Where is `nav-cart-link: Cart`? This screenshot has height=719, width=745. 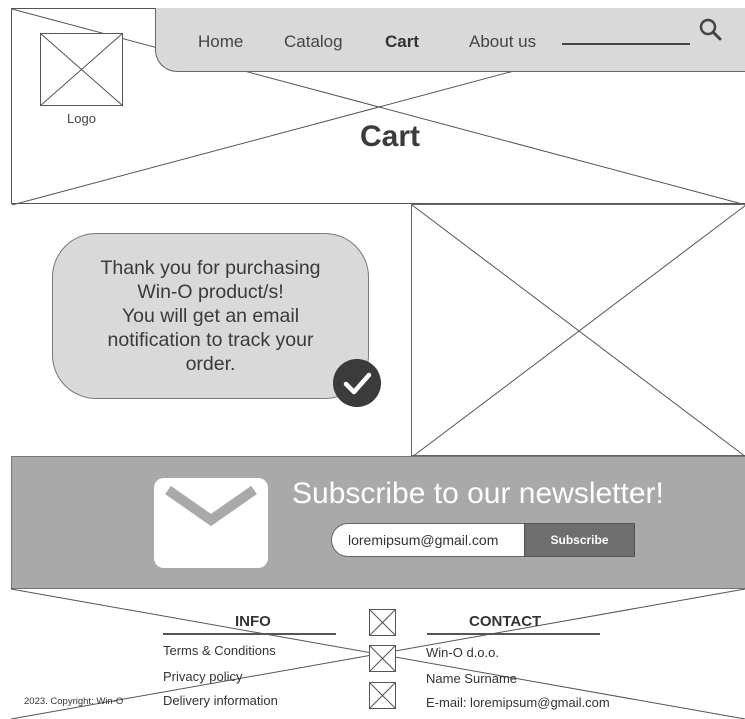
nav-cart-link: Cart is located at coordinates (402, 42).